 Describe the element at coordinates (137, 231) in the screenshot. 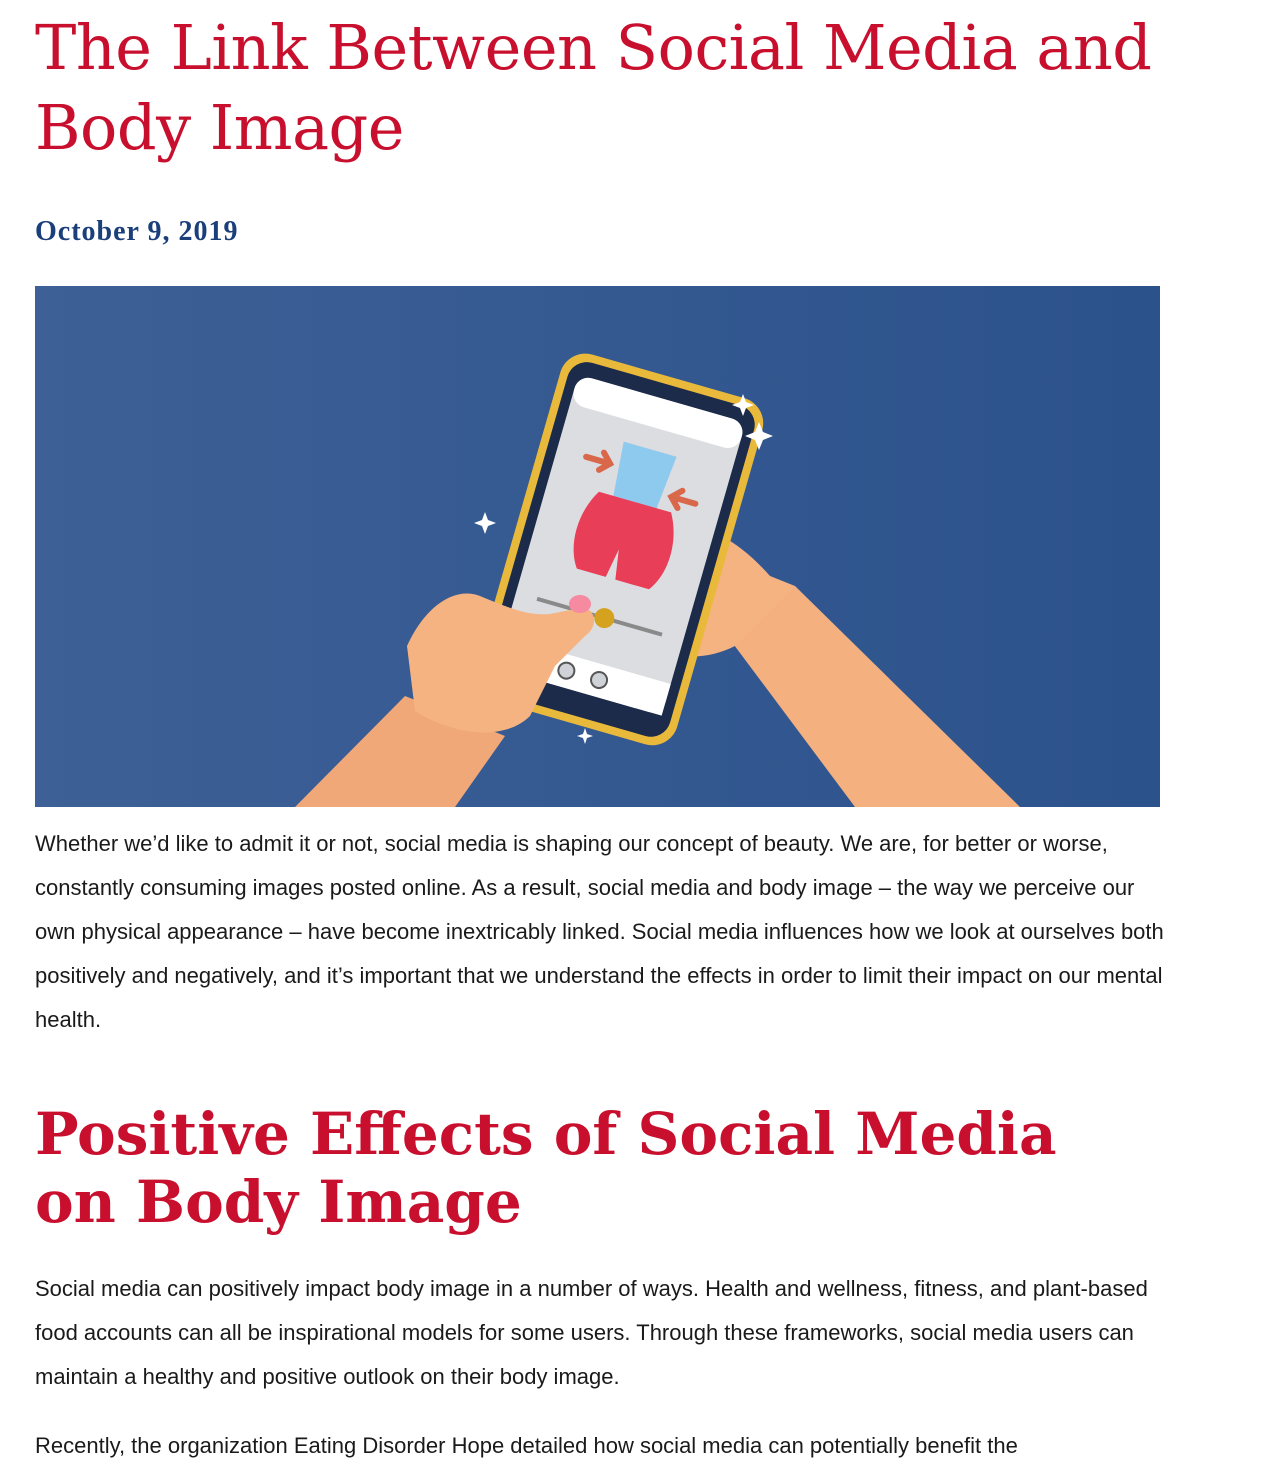

I see `post-date: October 9, 2019` at that location.